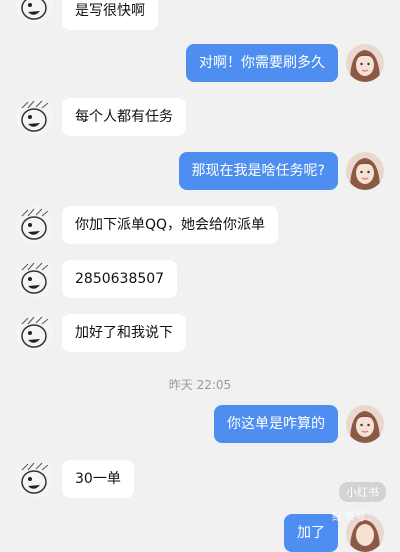 This screenshot has width=400, height=552. I want to click on message-bubble-incoming: 是写很快啊, so click(110, 15).